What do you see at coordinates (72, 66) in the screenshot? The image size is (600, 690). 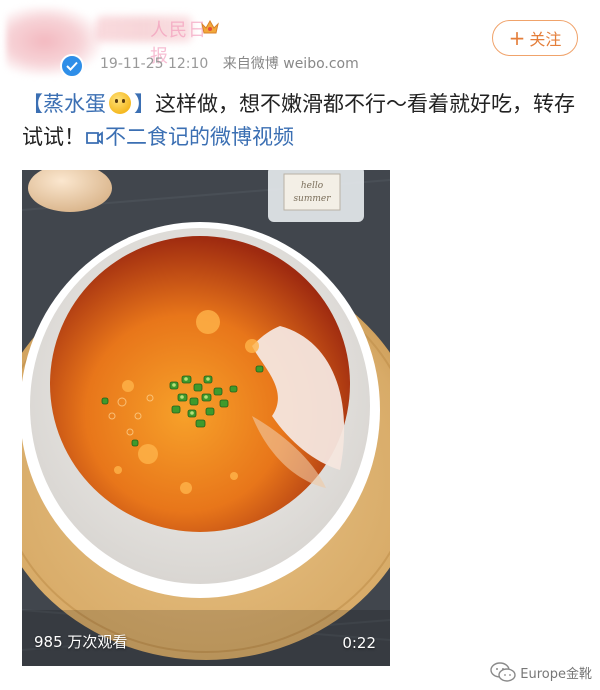 I see `verified-badge-icon` at bounding box center [72, 66].